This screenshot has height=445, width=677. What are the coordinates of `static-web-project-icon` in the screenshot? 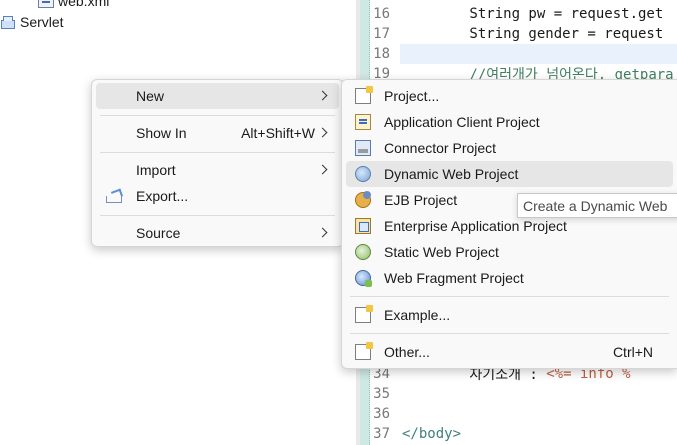 It's located at (363, 252).